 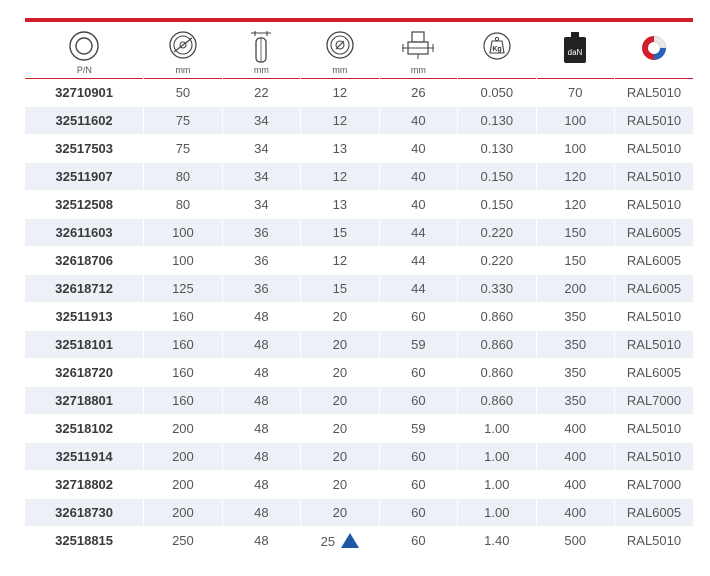 I want to click on weight-kg-icon: Kg, so click(x=497, y=48).